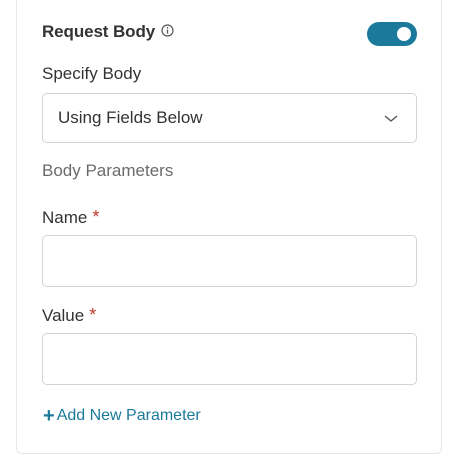 This screenshot has height=459, width=456. I want to click on value-required-marker: *, so click(93, 315).